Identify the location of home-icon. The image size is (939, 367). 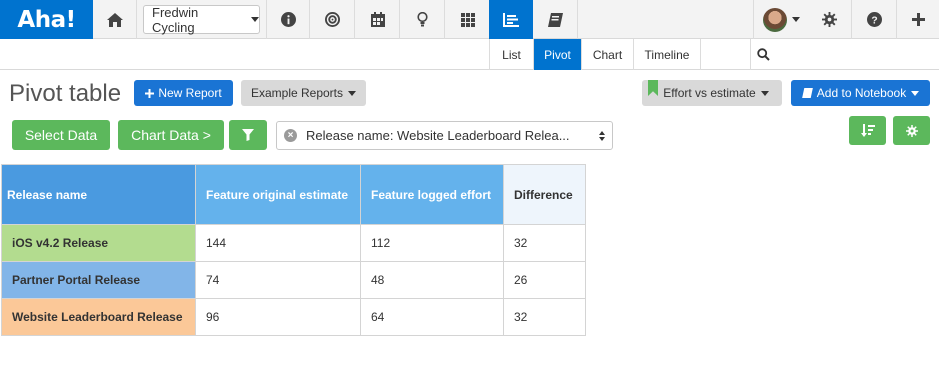
(114, 19).